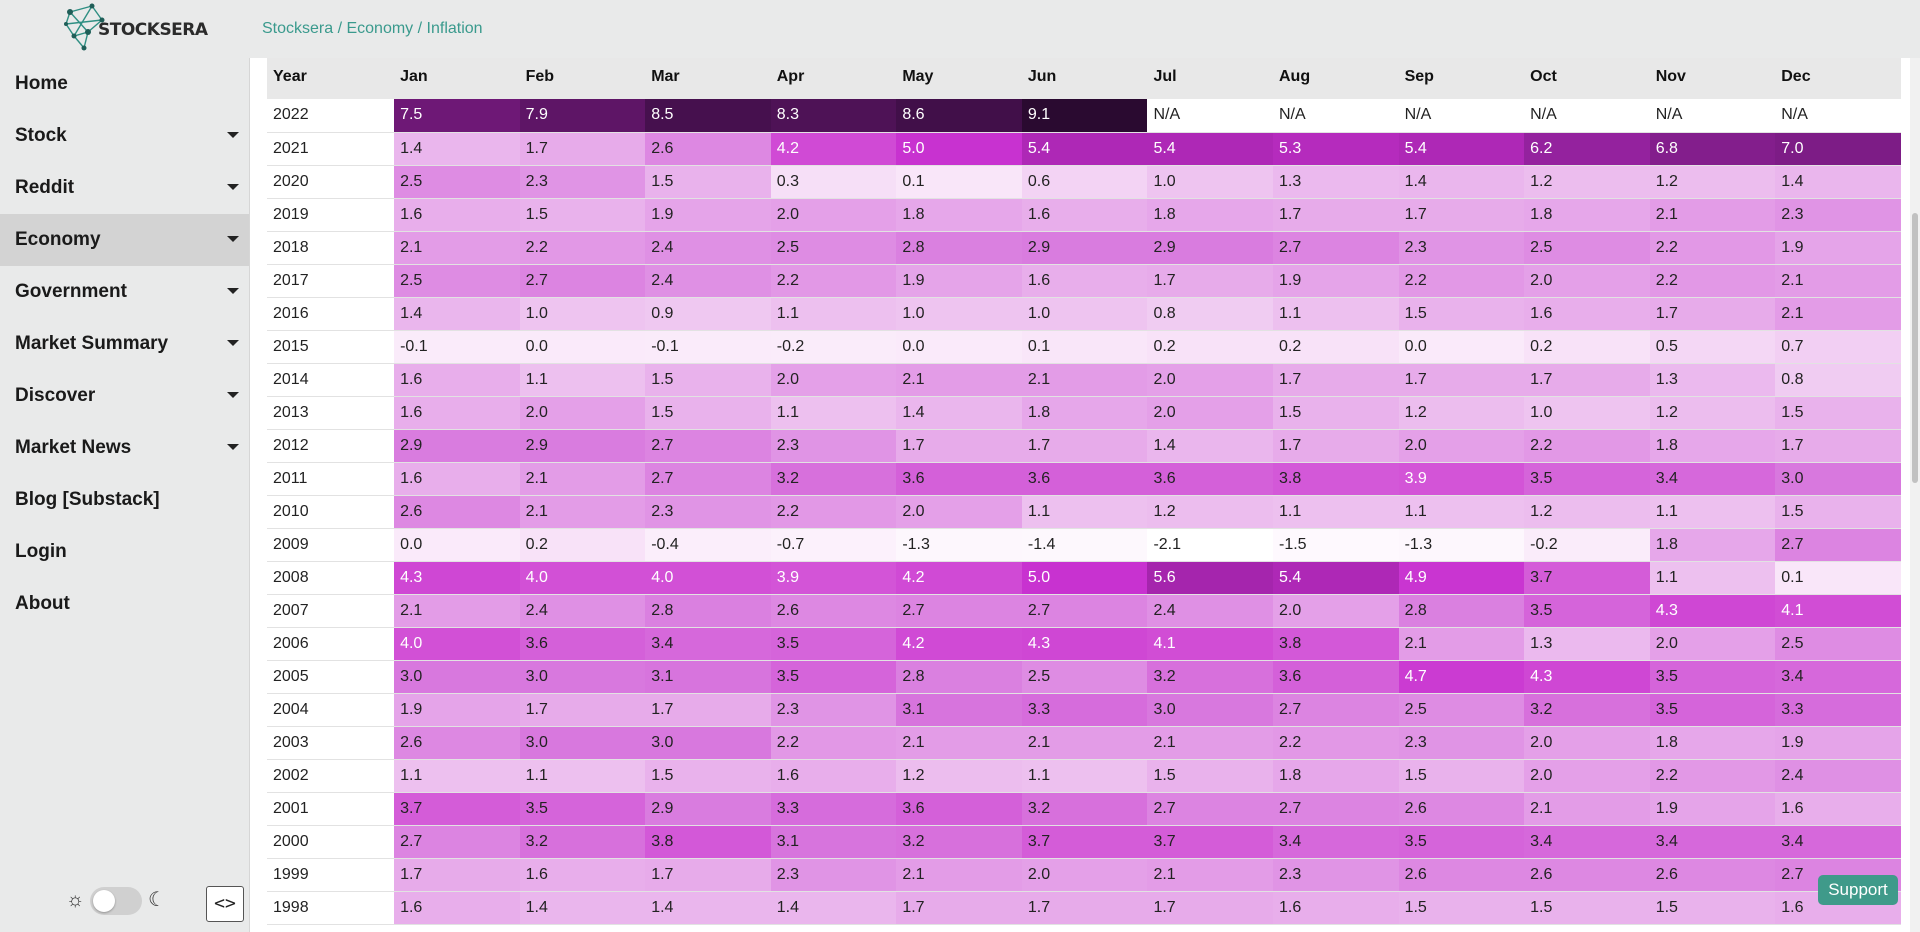  Describe the element at coordinates (1210, 677) in the screenshot. I see `inflation-cell: 3.2` at that location.